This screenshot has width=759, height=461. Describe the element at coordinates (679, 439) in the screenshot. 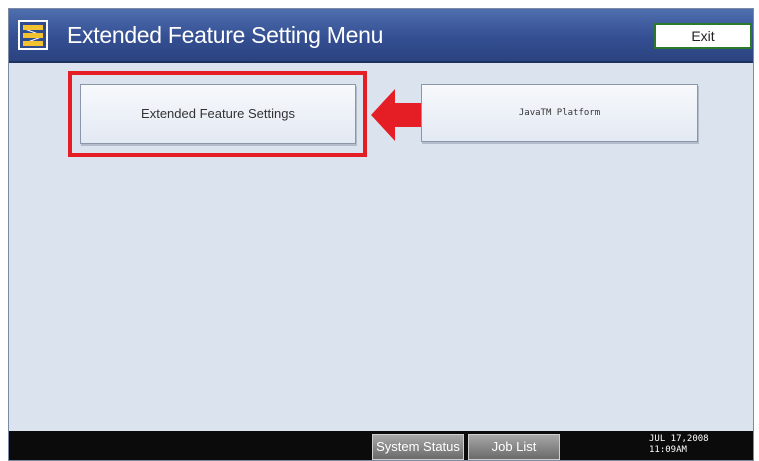

I see `date-text: JUL 17,2008` at that location.